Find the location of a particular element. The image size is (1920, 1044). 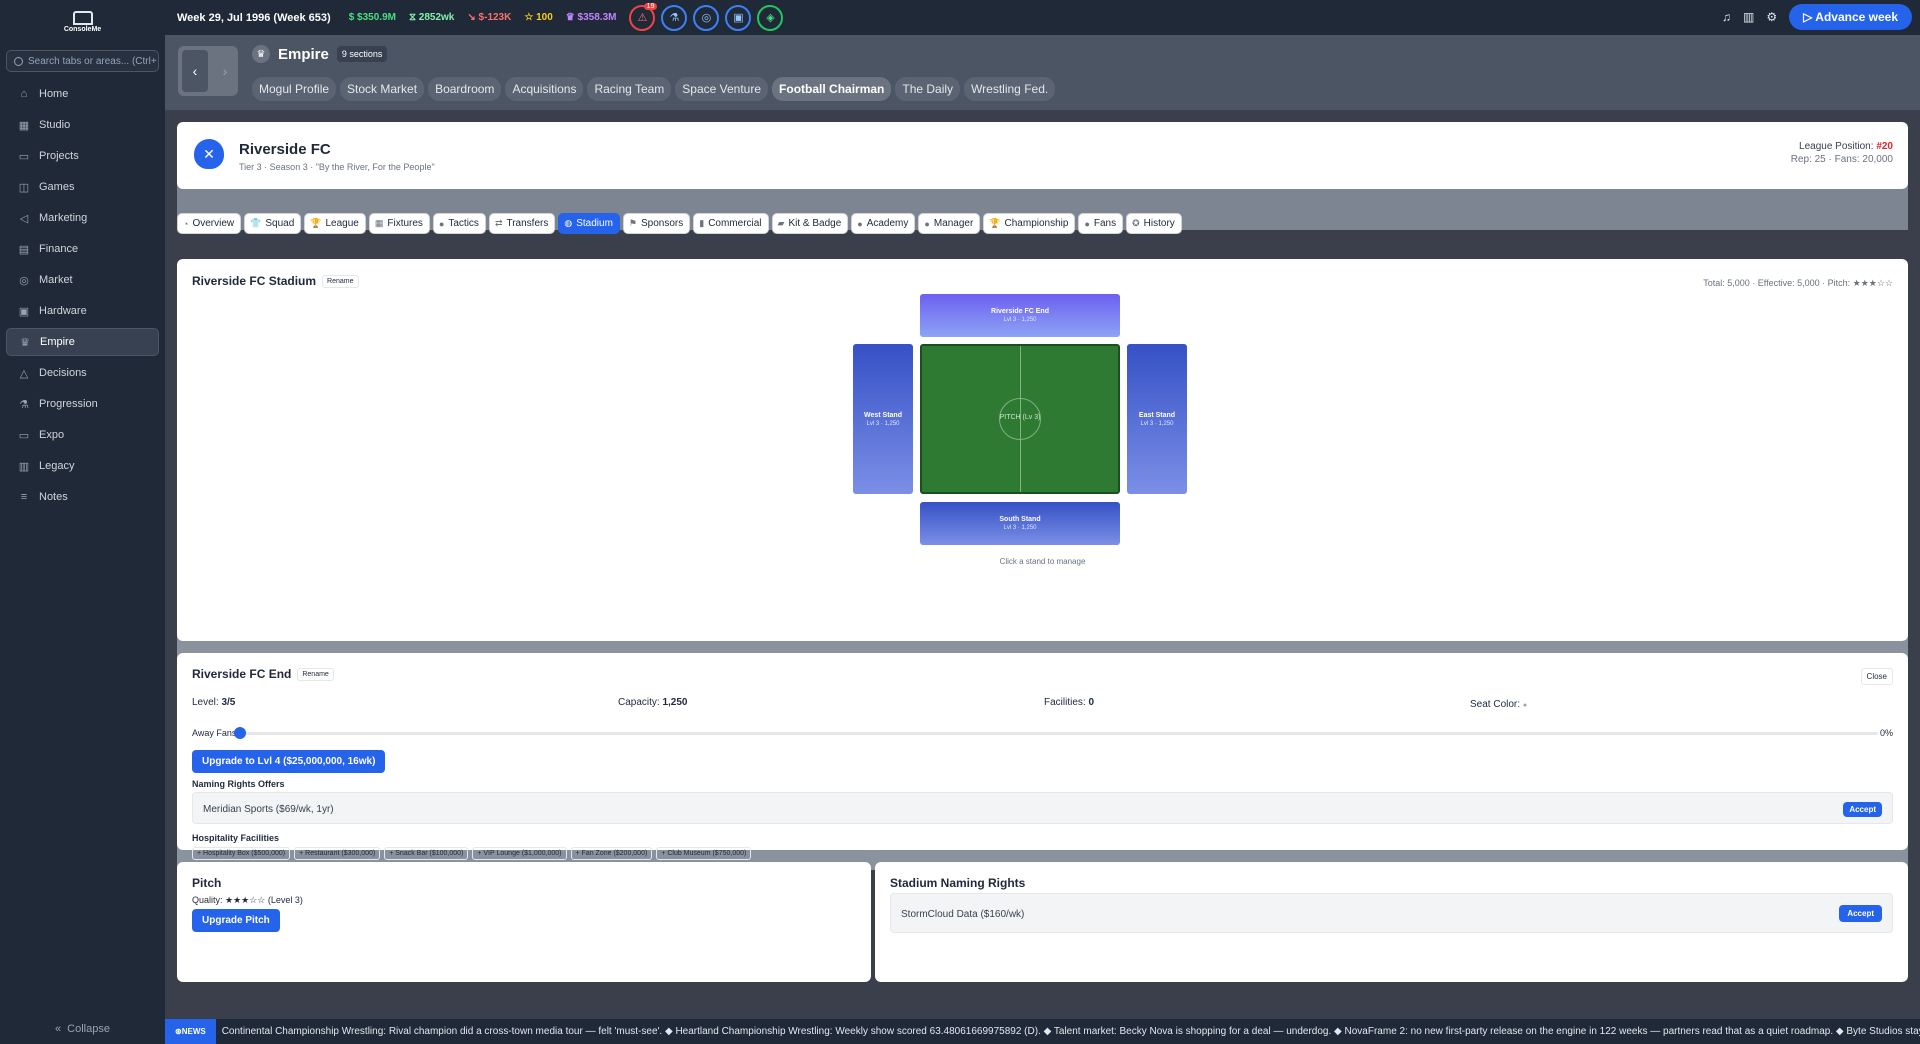

stand-west: West Stand Lvl 3 · 1,250 is located at coordinates (883, 419).